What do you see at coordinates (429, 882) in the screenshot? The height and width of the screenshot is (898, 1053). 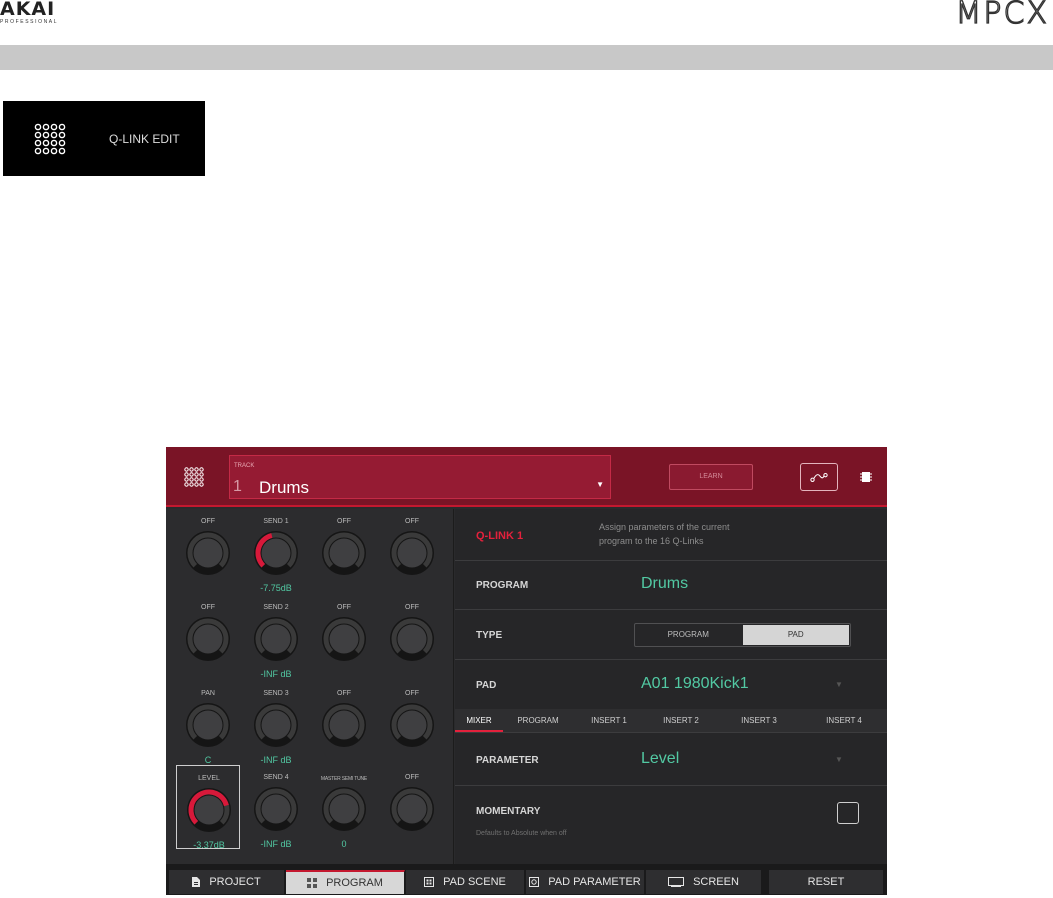 I see `pad-scene-icon` at bounding box center [429, 882].